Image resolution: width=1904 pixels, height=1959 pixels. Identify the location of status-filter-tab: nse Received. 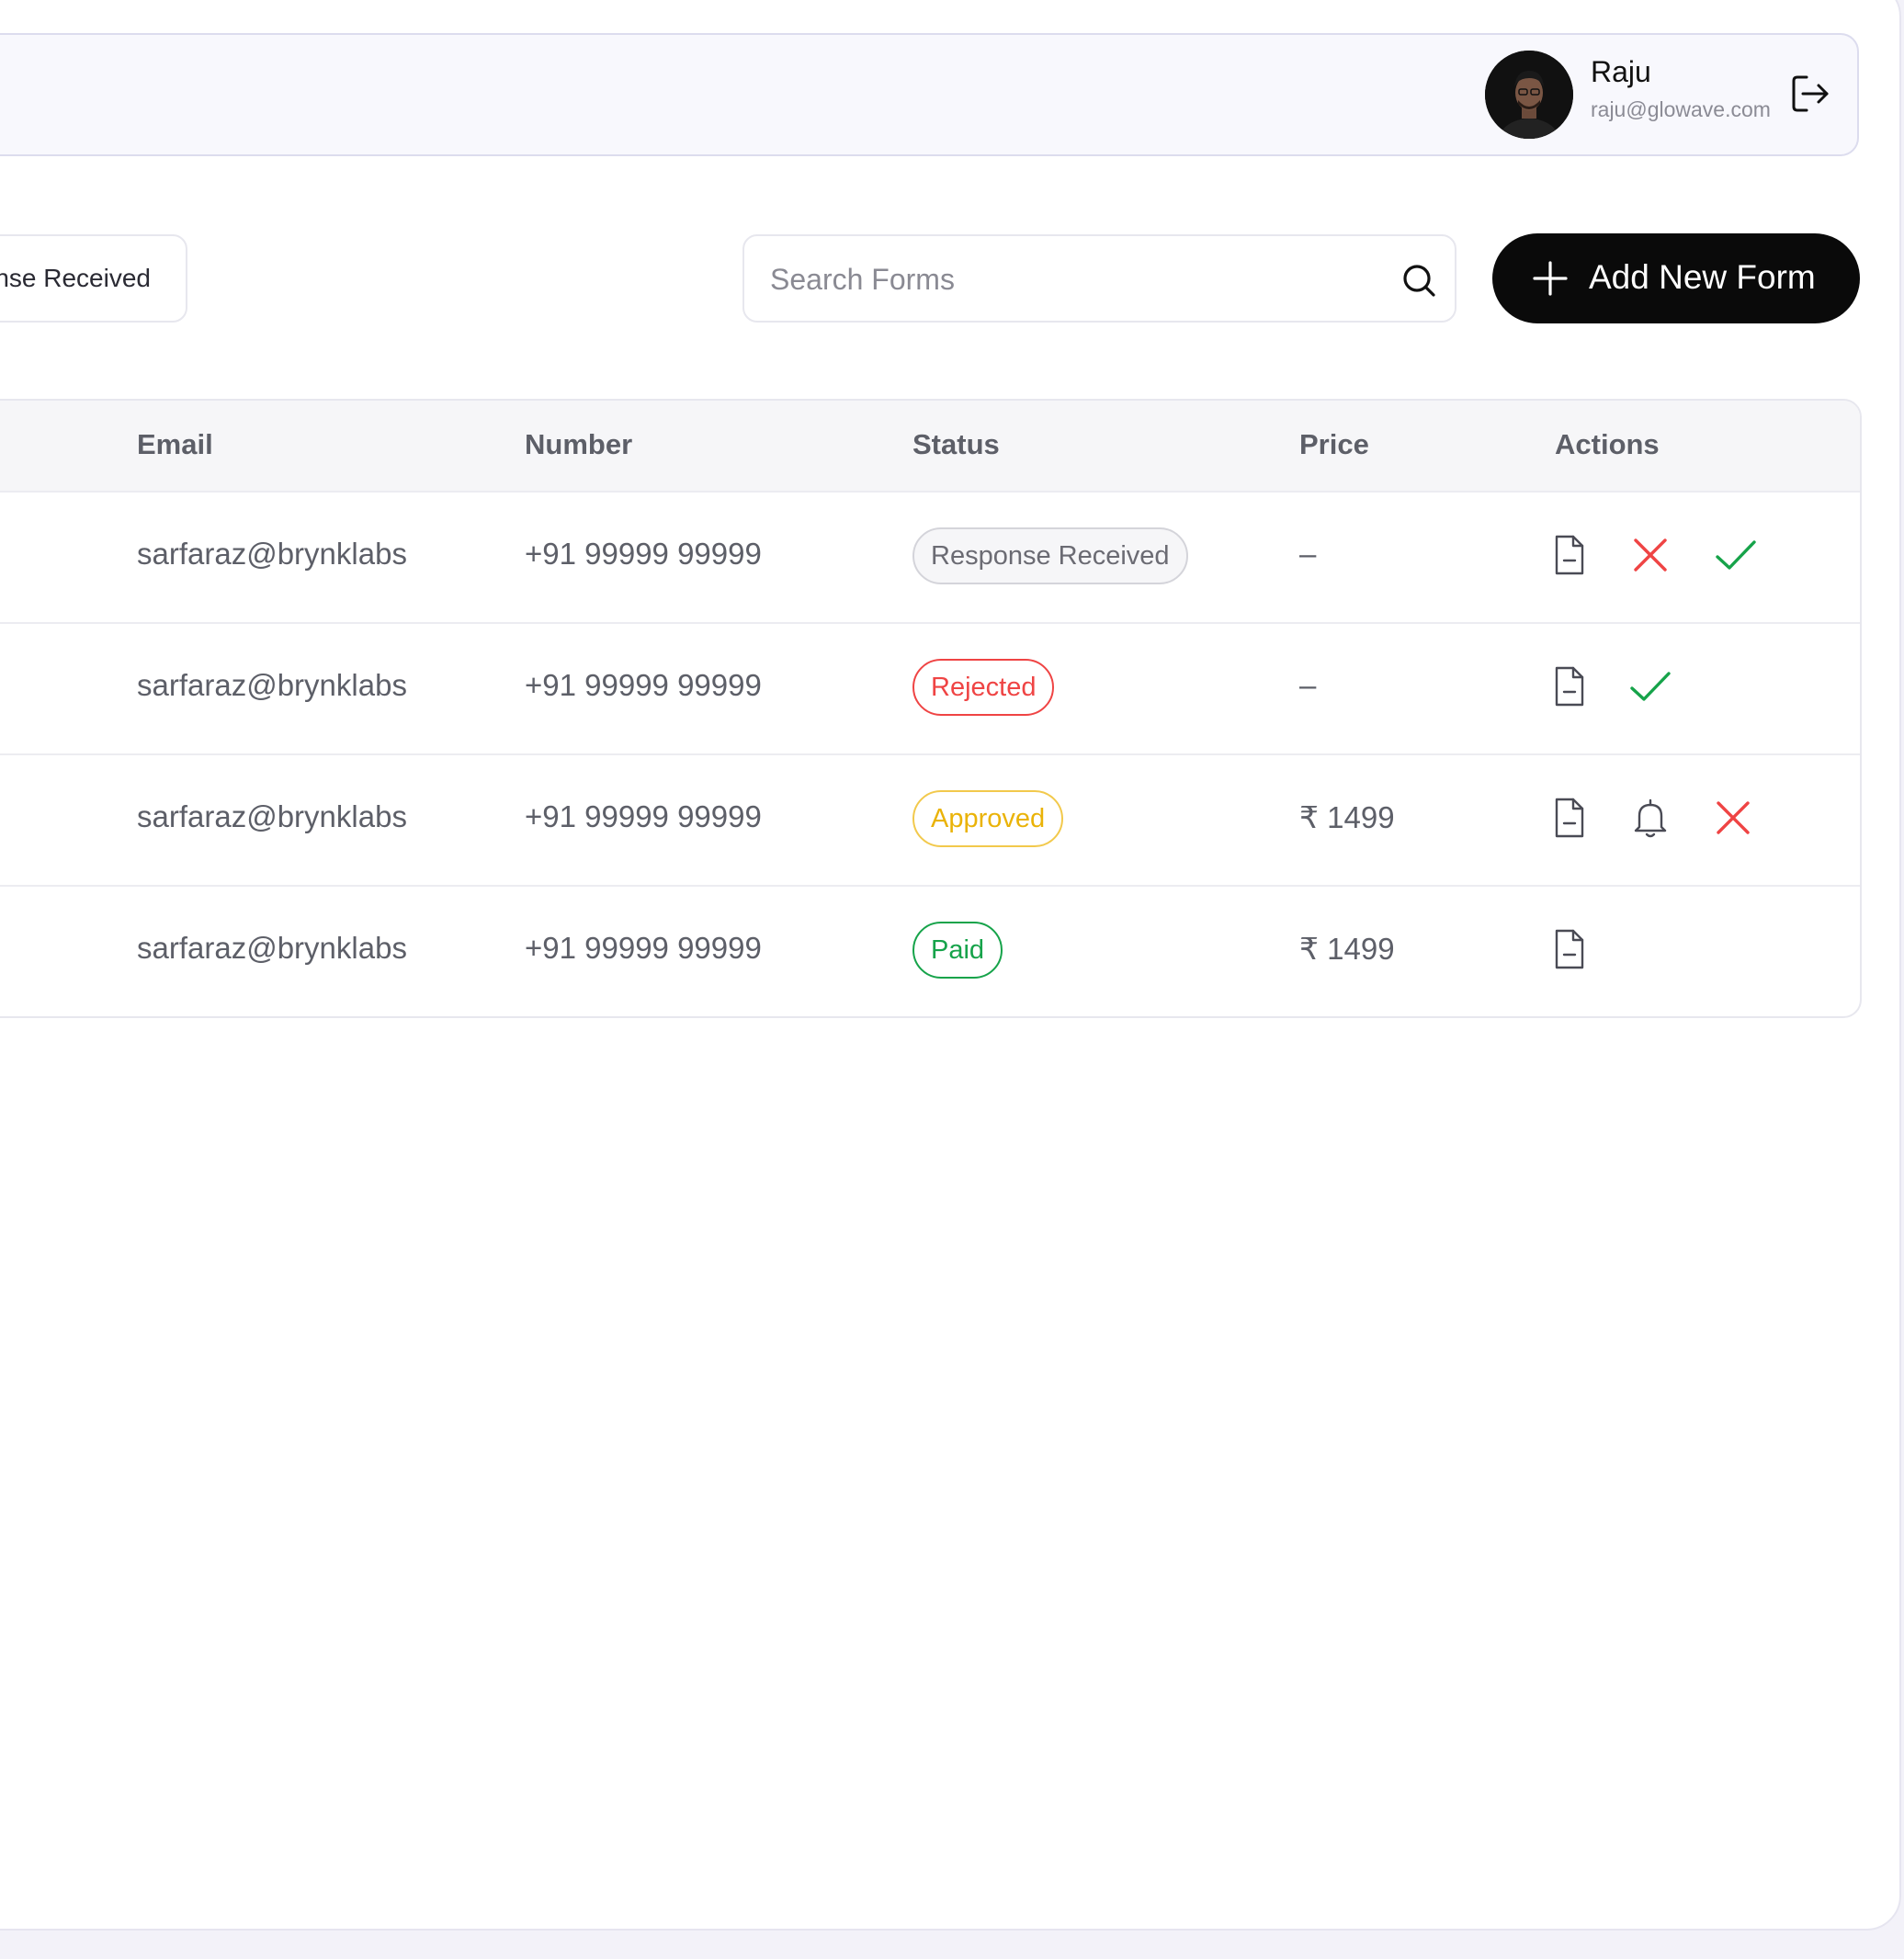
(93, 278).